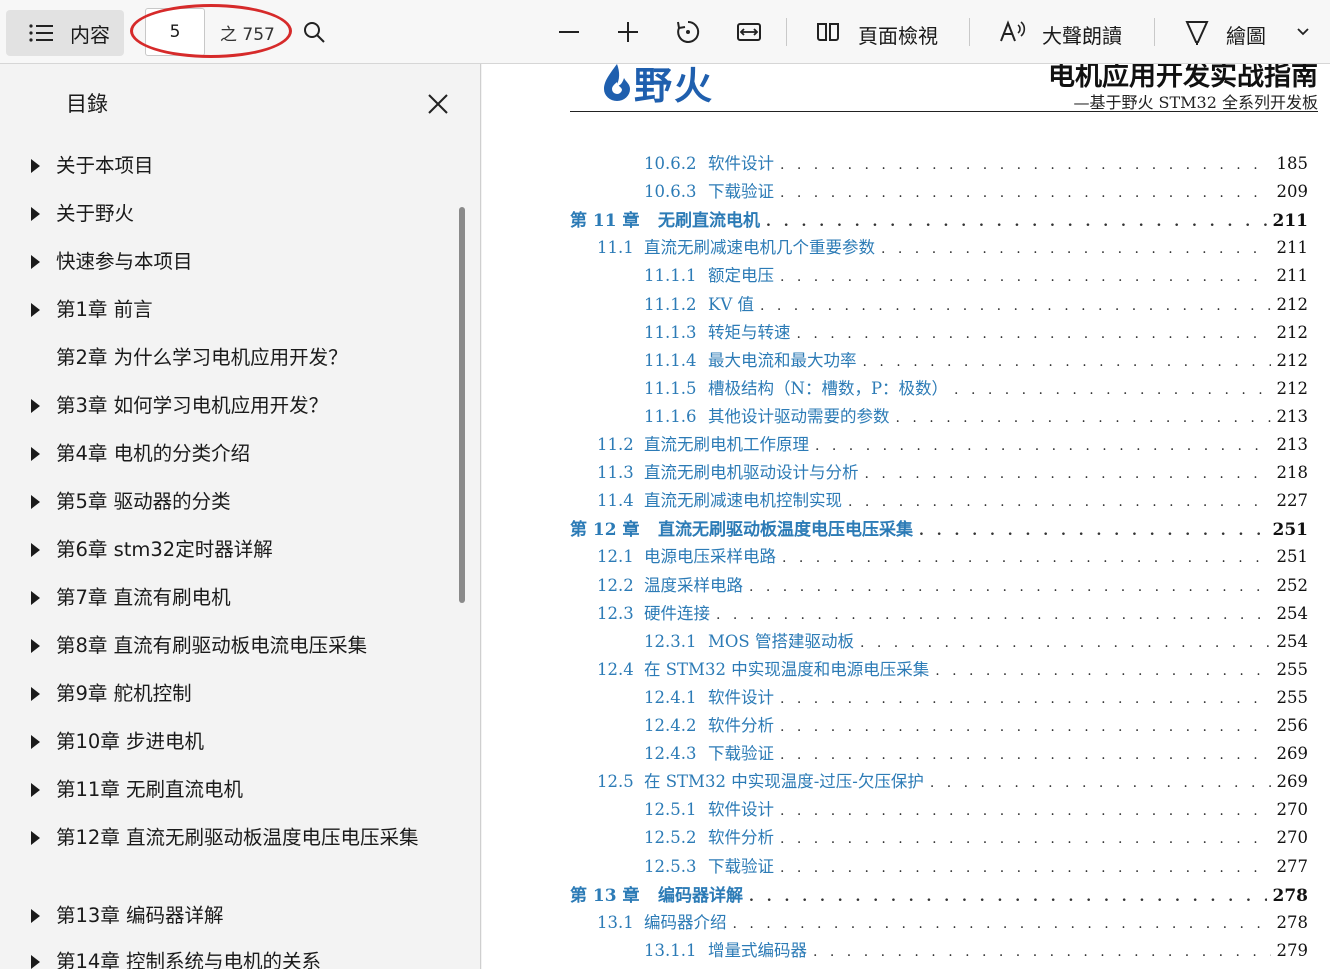  Describe the element at coordinates (569, 32) in the screenshot. I see `zoom-out-button` at that location.